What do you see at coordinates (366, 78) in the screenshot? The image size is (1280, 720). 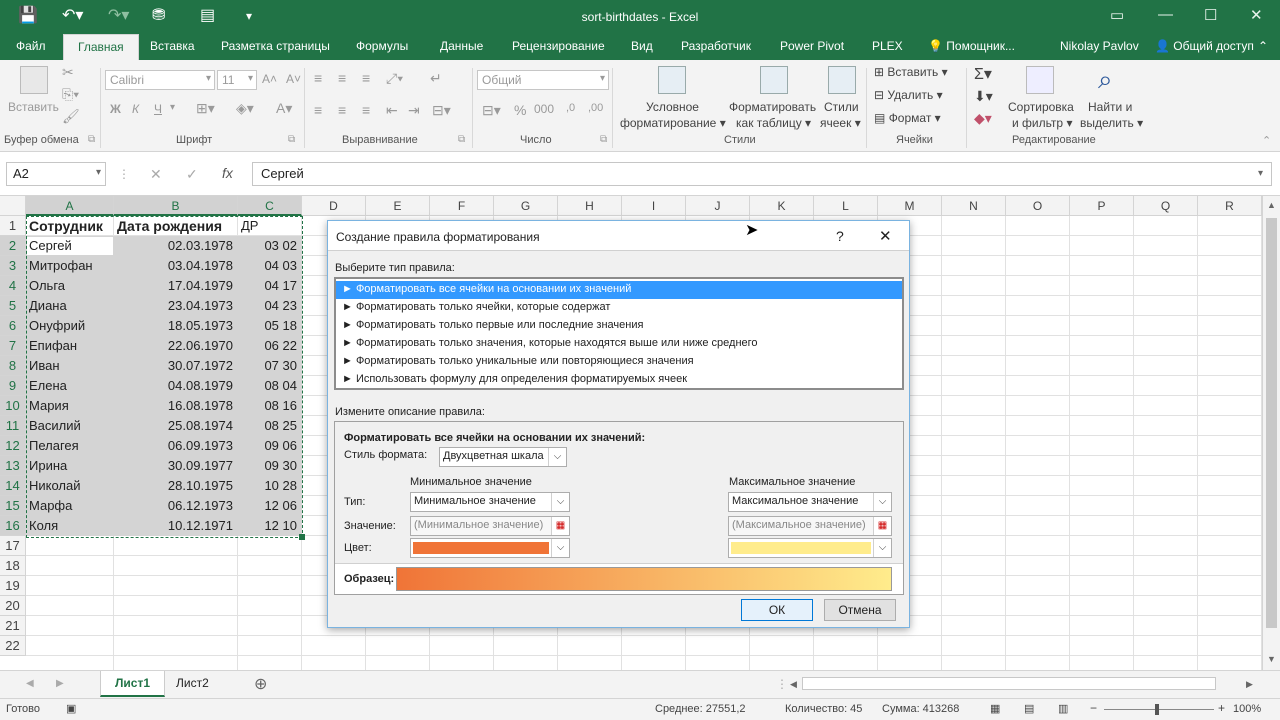 I see `align-bottom-icon: ≡` at bounding box center [366, 78].